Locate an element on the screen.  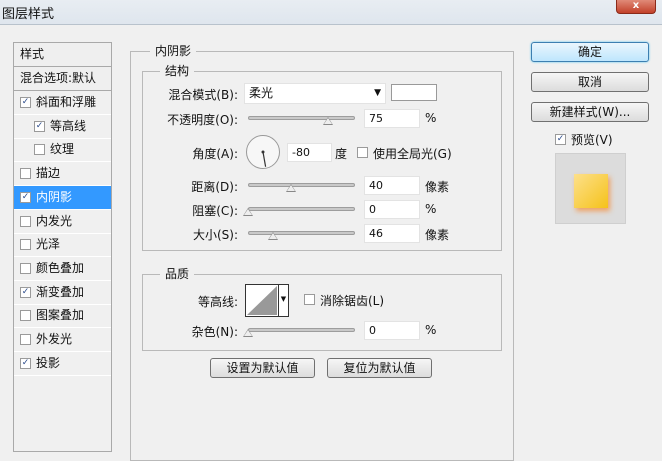
style-item: ✓ 渐变叠加 is located at coordinates (62, 293).